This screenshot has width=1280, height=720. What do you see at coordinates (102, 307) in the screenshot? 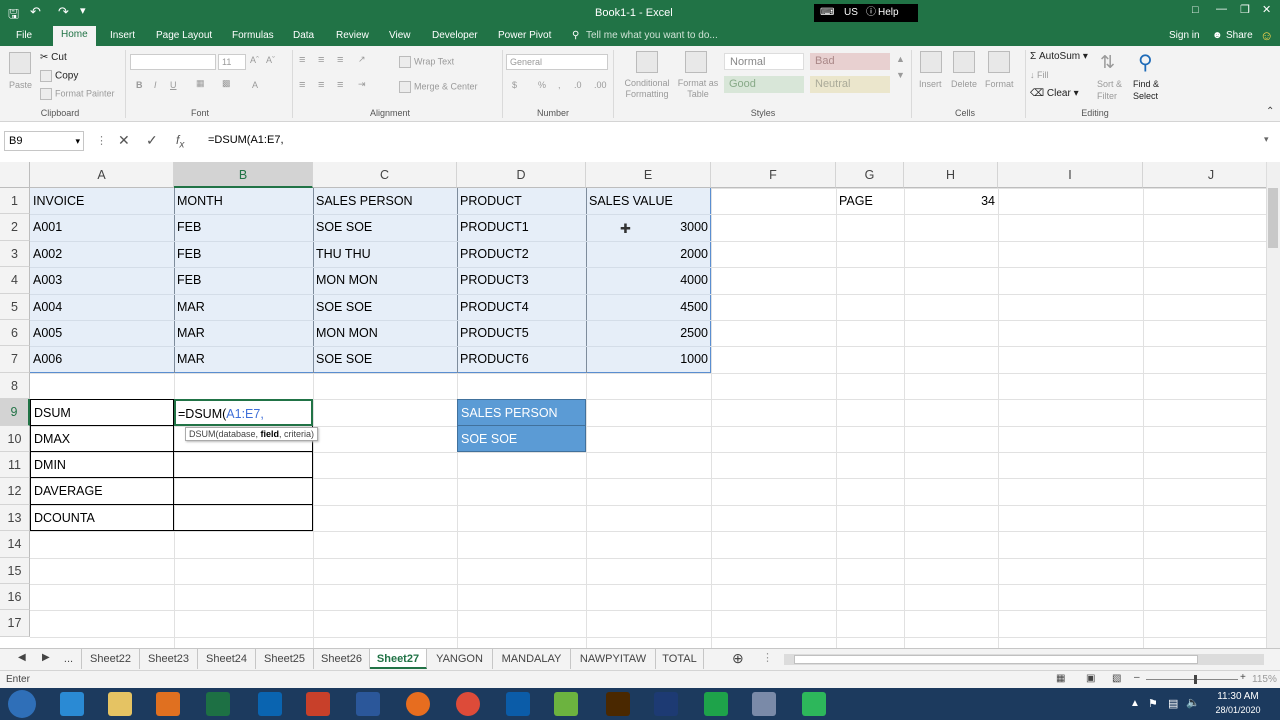
I see `data-cell-a5: A004` at bounding box center [102, 307].